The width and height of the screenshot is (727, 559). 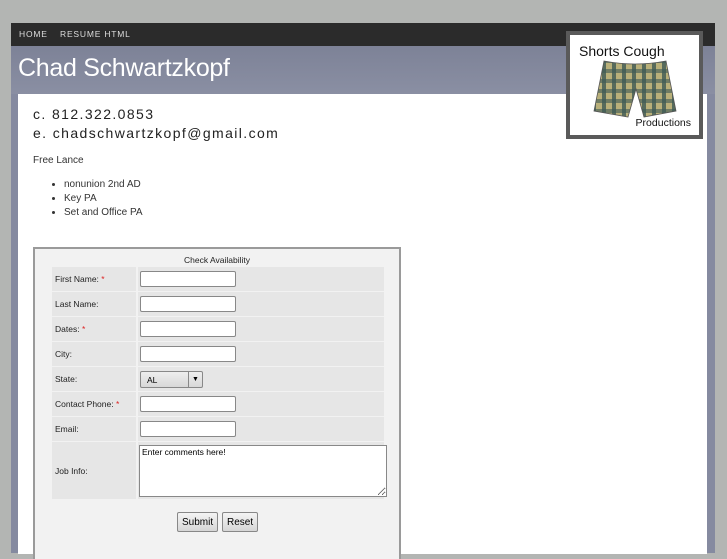 I want to click on state-select: AL ▼, so click(x=171, y=379).